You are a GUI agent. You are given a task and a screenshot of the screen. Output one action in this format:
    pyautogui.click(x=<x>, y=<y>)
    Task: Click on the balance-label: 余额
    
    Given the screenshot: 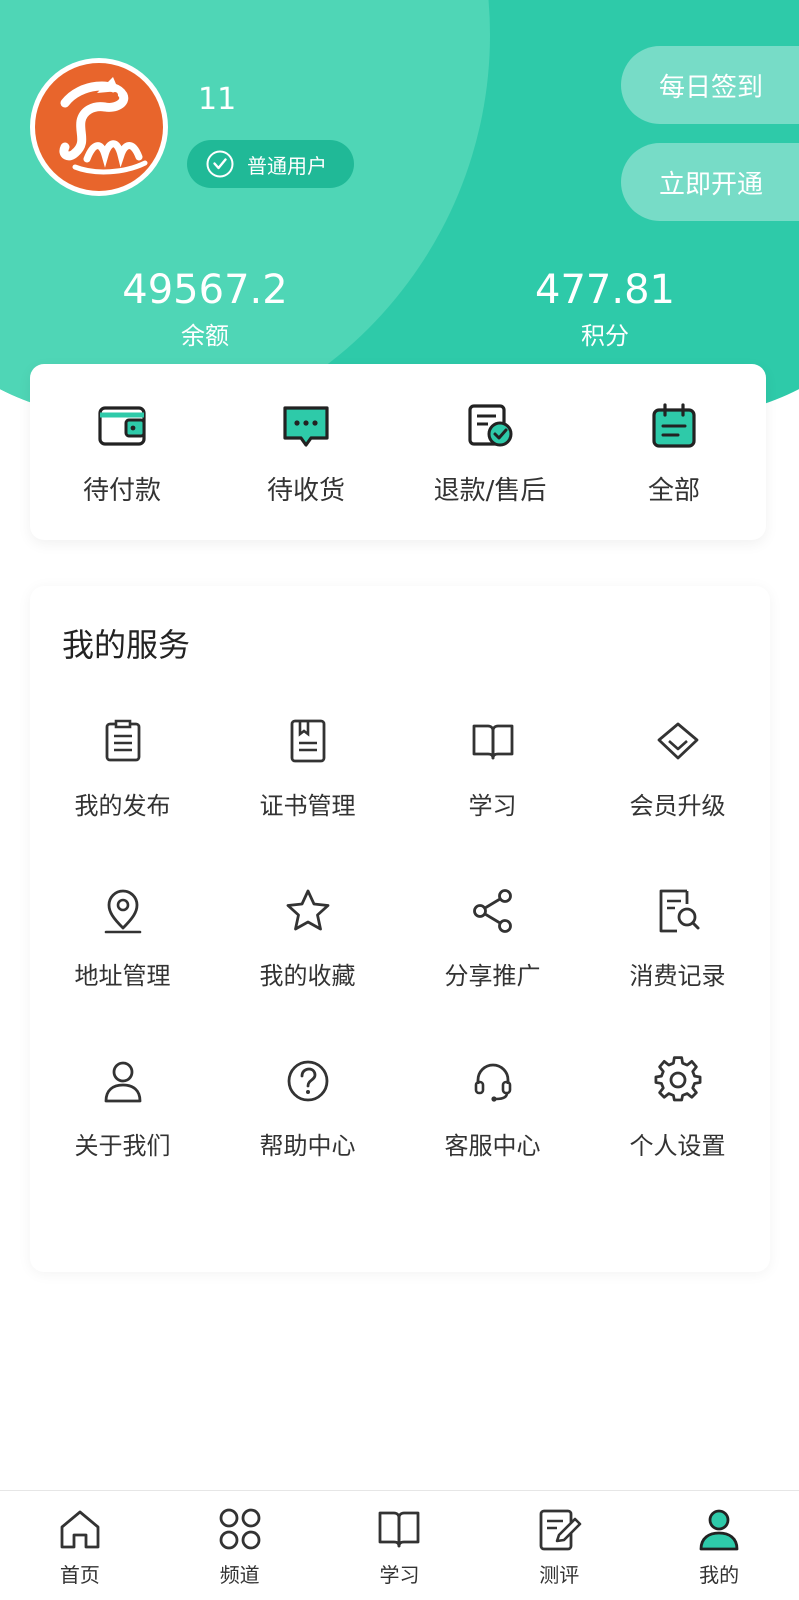 What is the action you would take?
    pyautogui.click(x=205, y=336)
    